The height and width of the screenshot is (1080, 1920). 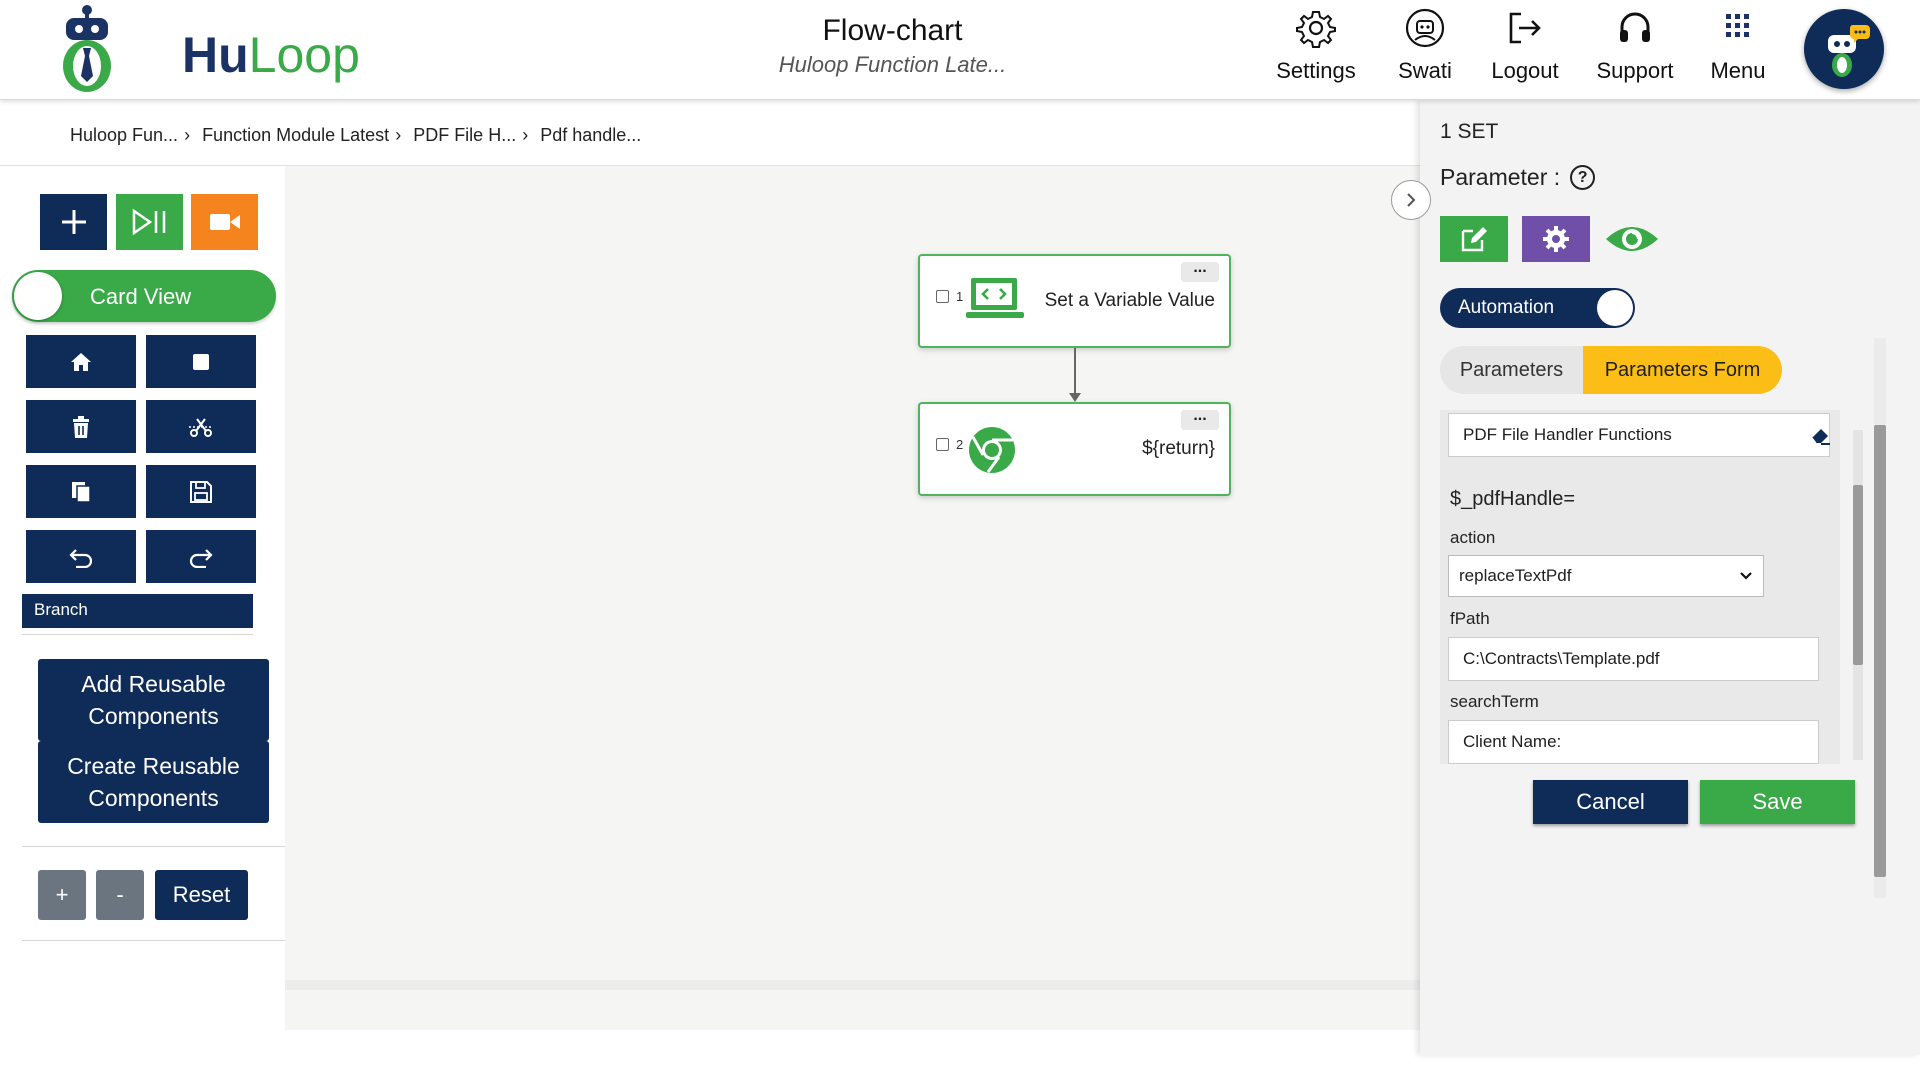 What do you see at coordinates (1474, 239) in the screenshot?
I see `edit-button` at bounding box center [1474, 239].